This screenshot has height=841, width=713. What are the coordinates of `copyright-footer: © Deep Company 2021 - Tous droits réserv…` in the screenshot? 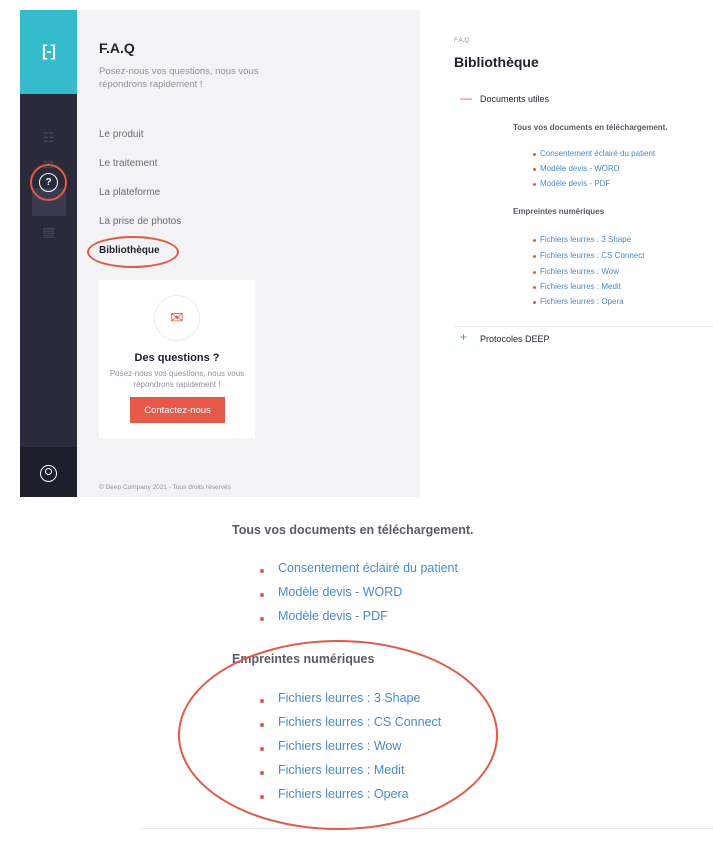 It's located at (165, 487).